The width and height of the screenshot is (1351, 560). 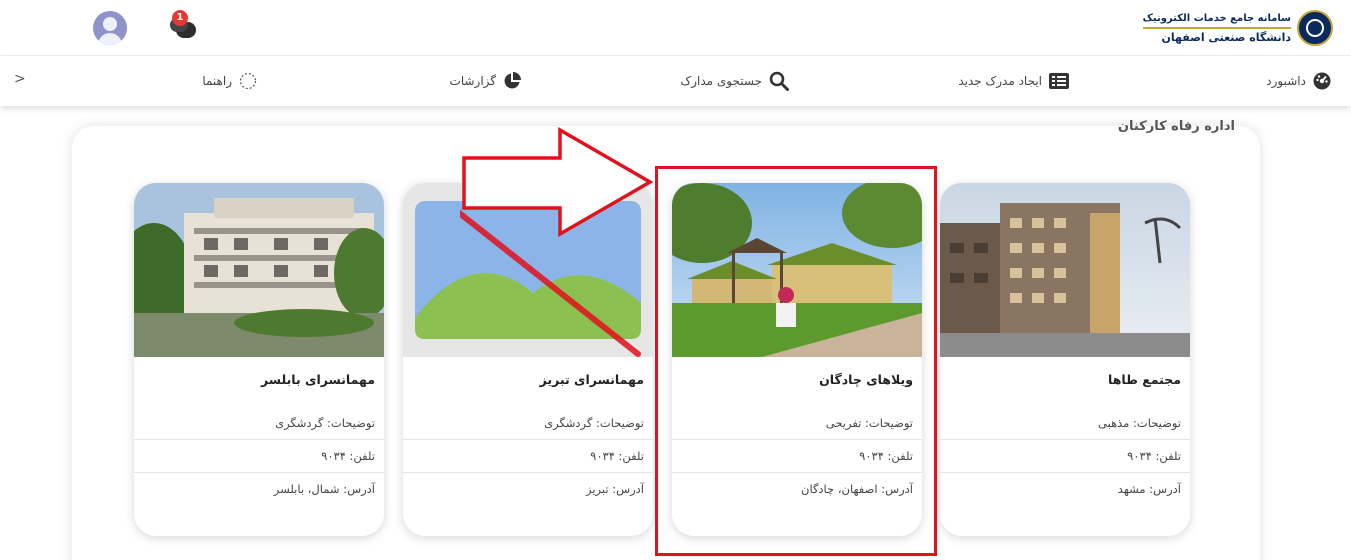 What do you see at coordinates (512, 81) in the screenshot?
I see `pie-chart-icon` at bounding box center [512, 81].